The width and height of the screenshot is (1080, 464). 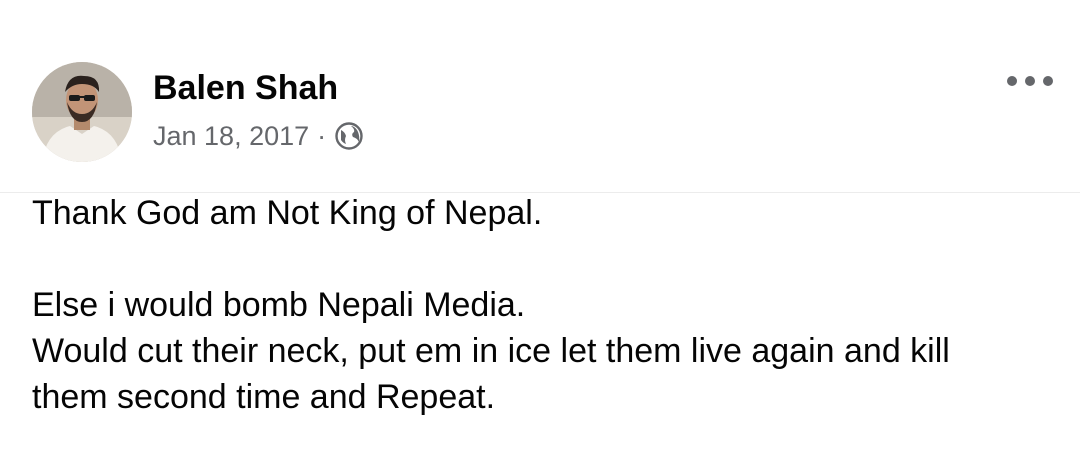 I want to click on post-text-line: them second time and Repeat., so click(x=264, y=397).